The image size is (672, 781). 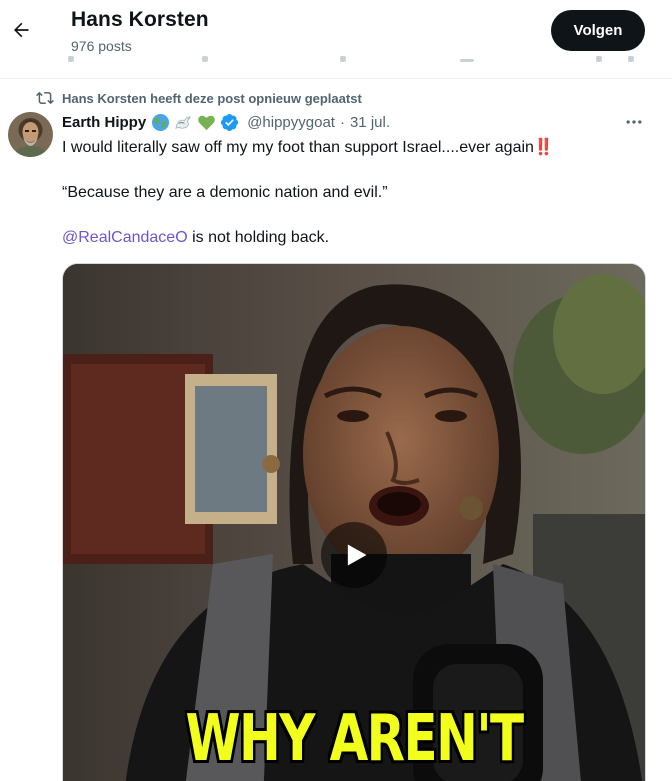 I want to click on avatar-image, so click(x=30, y=134).